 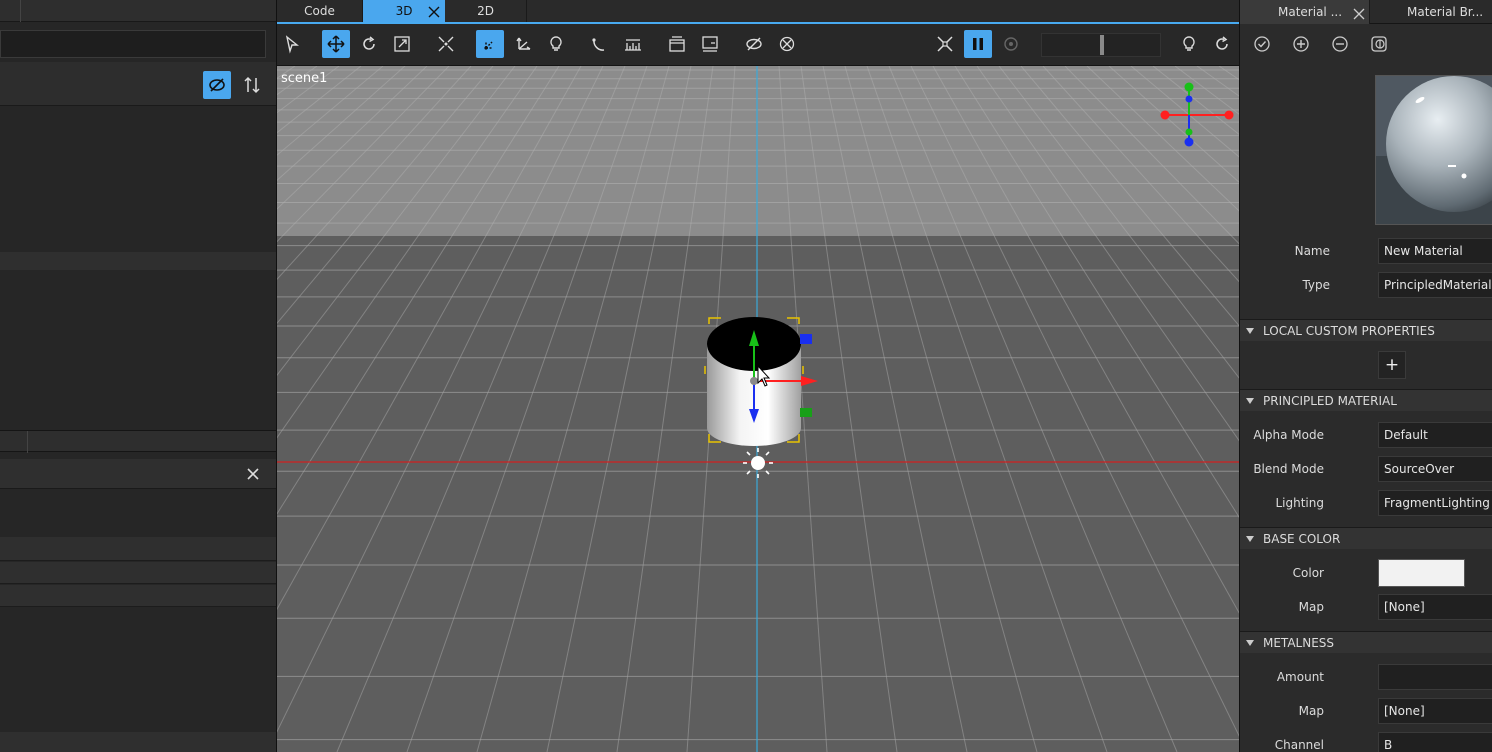 I want to click on toggle-lighting-button, so click(x=1189, y=44).